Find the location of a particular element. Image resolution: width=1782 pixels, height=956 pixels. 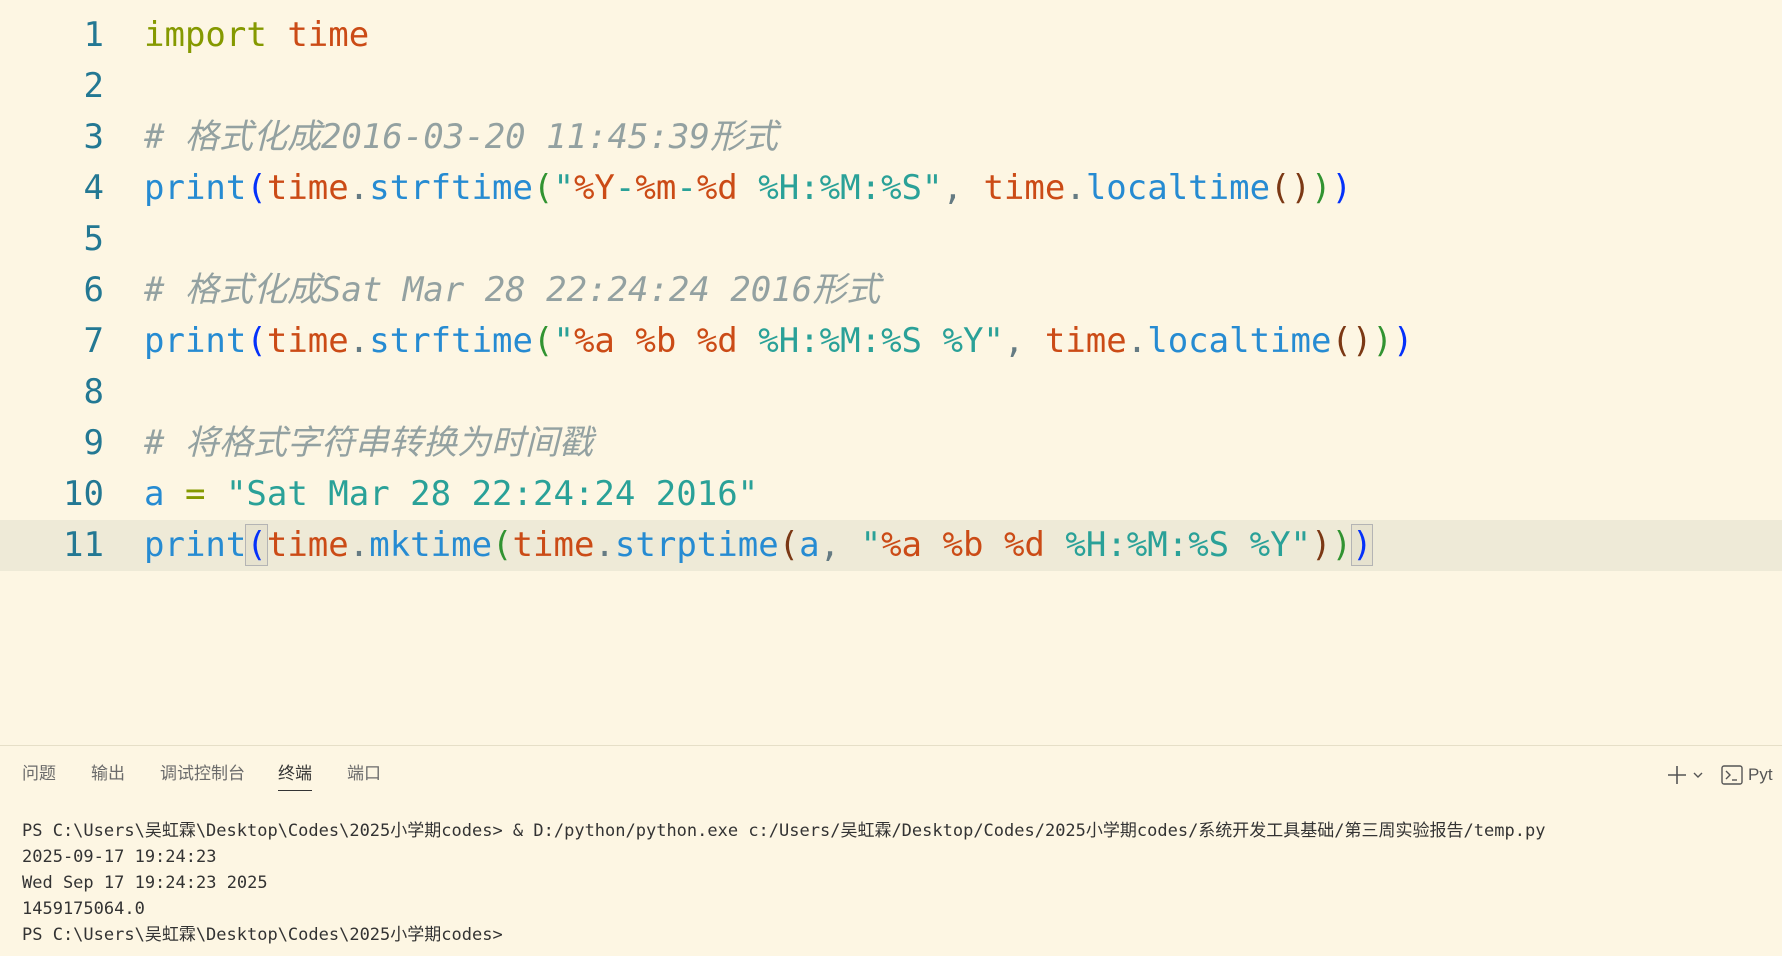

plus-icon is located at coordinates (1677, 775).